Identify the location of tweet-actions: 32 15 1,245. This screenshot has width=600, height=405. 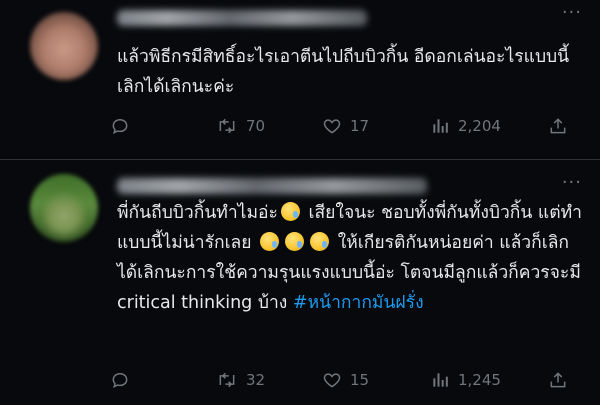
(350, 382).